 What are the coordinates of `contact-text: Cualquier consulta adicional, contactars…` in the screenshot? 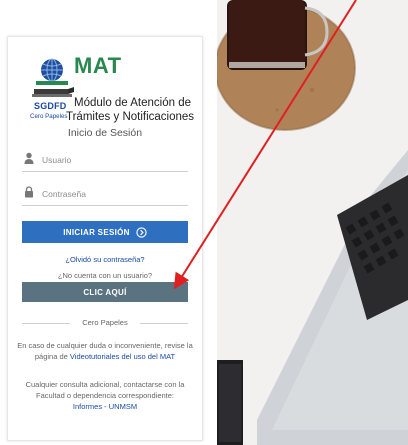 It's located at (105, 395).